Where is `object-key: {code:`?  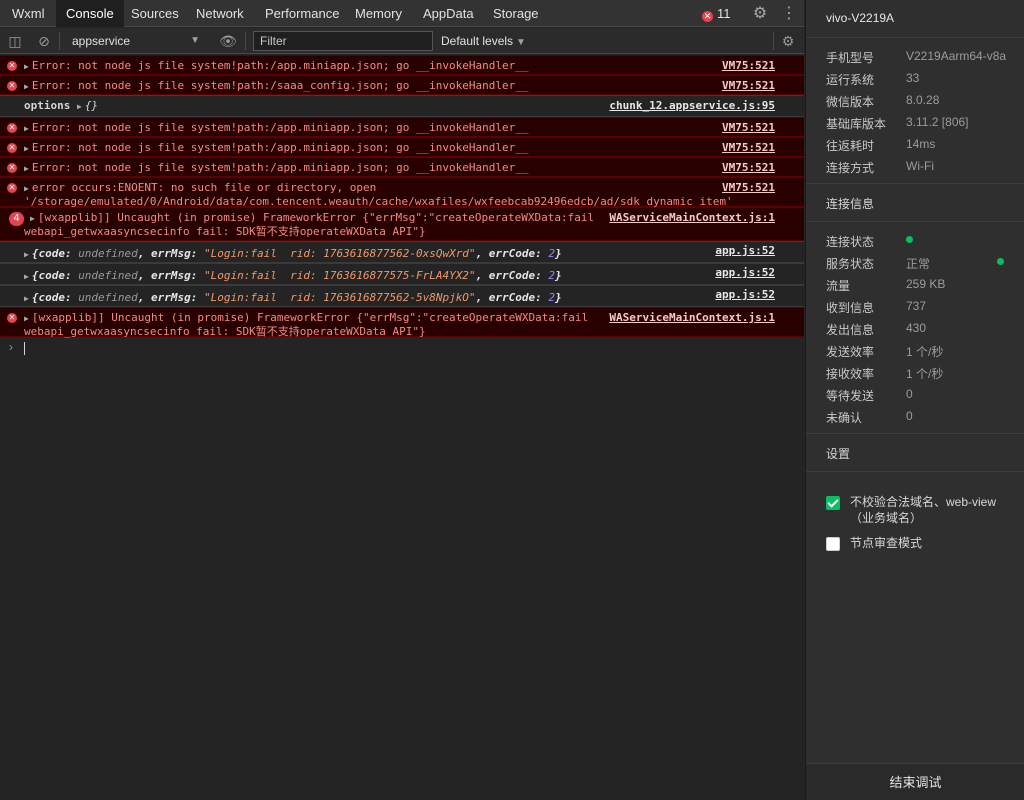 object-key: {code: is located at coordinates (55, 275).